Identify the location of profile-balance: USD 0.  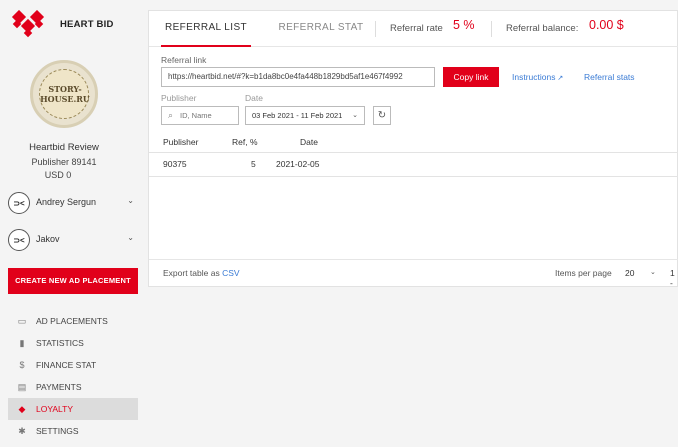
(58, 175).